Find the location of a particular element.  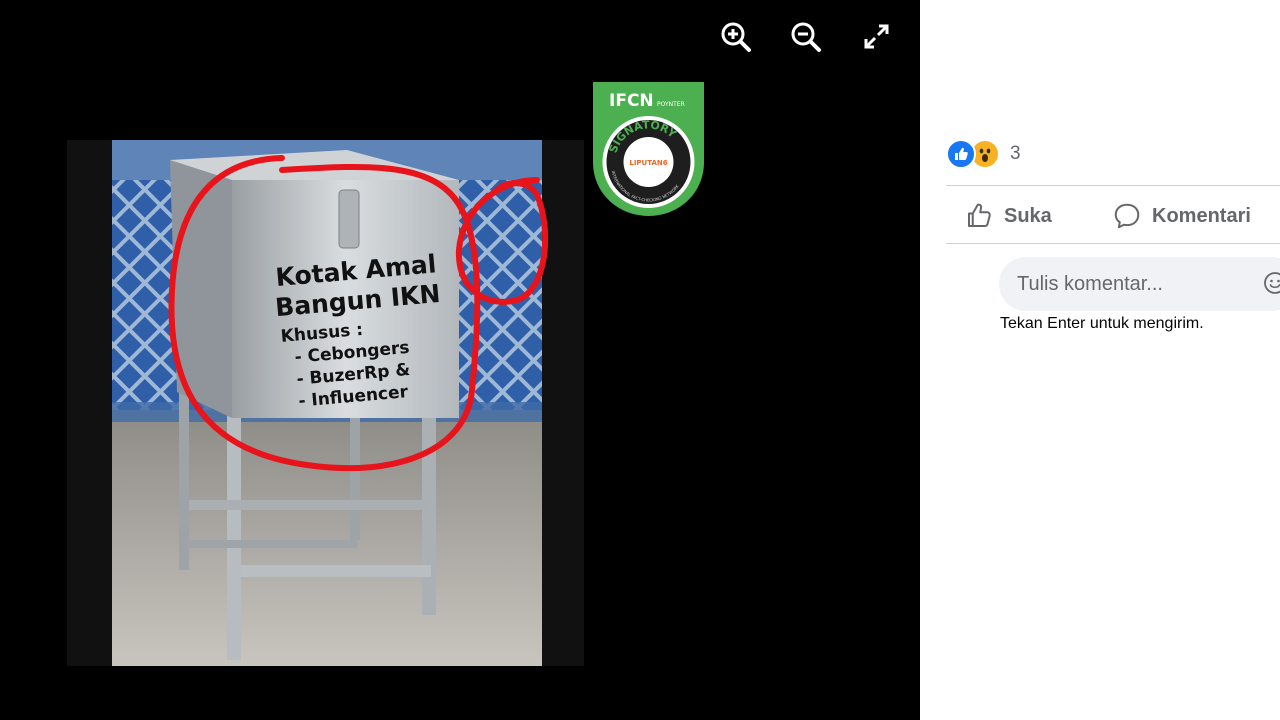

thumbs-up-icon is located at coordinates (979, 215).